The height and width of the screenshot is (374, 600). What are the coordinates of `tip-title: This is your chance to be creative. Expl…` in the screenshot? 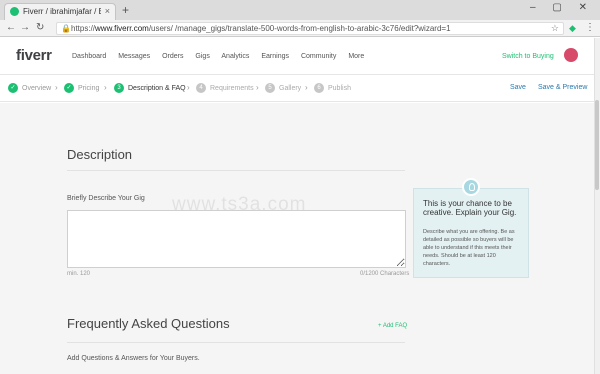 It's located at (470, 208).